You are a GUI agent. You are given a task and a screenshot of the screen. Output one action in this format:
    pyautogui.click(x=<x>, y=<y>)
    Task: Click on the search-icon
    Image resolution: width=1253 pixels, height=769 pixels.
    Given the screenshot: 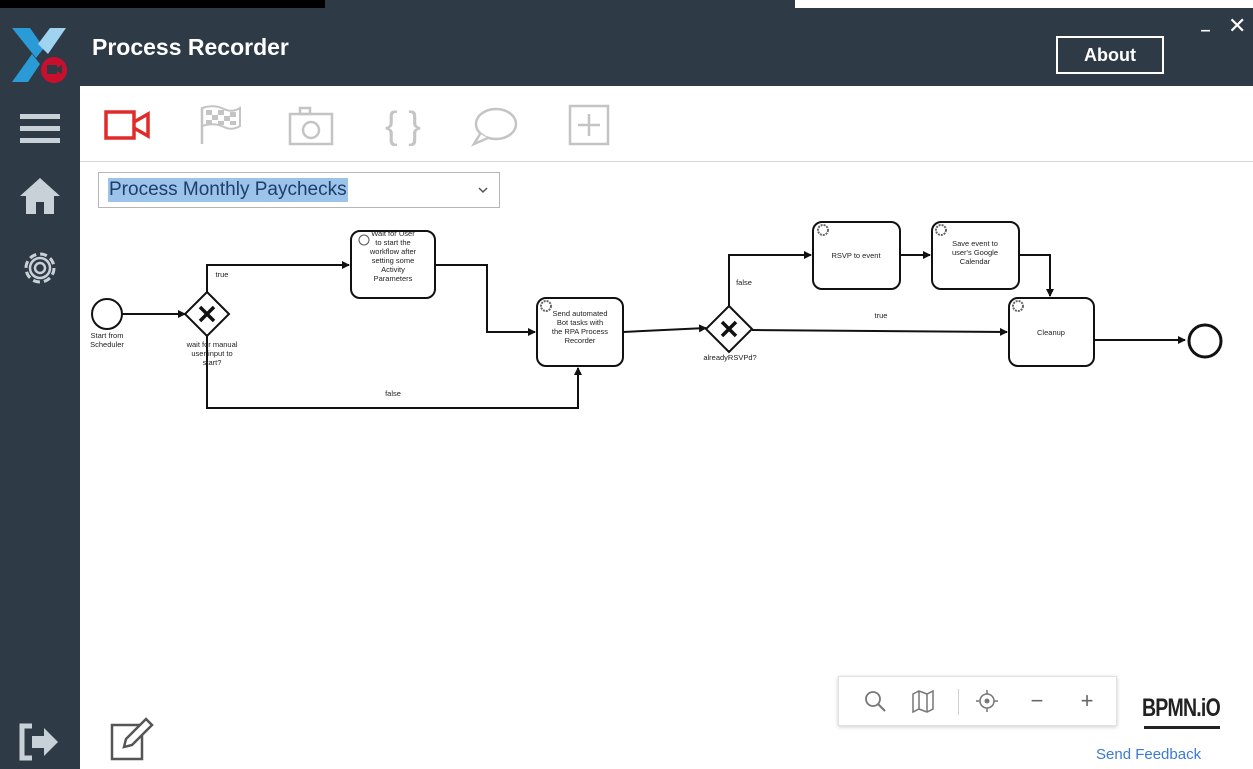 What is the action you would take?
    pyautogui.click(x=875, y=701)
    